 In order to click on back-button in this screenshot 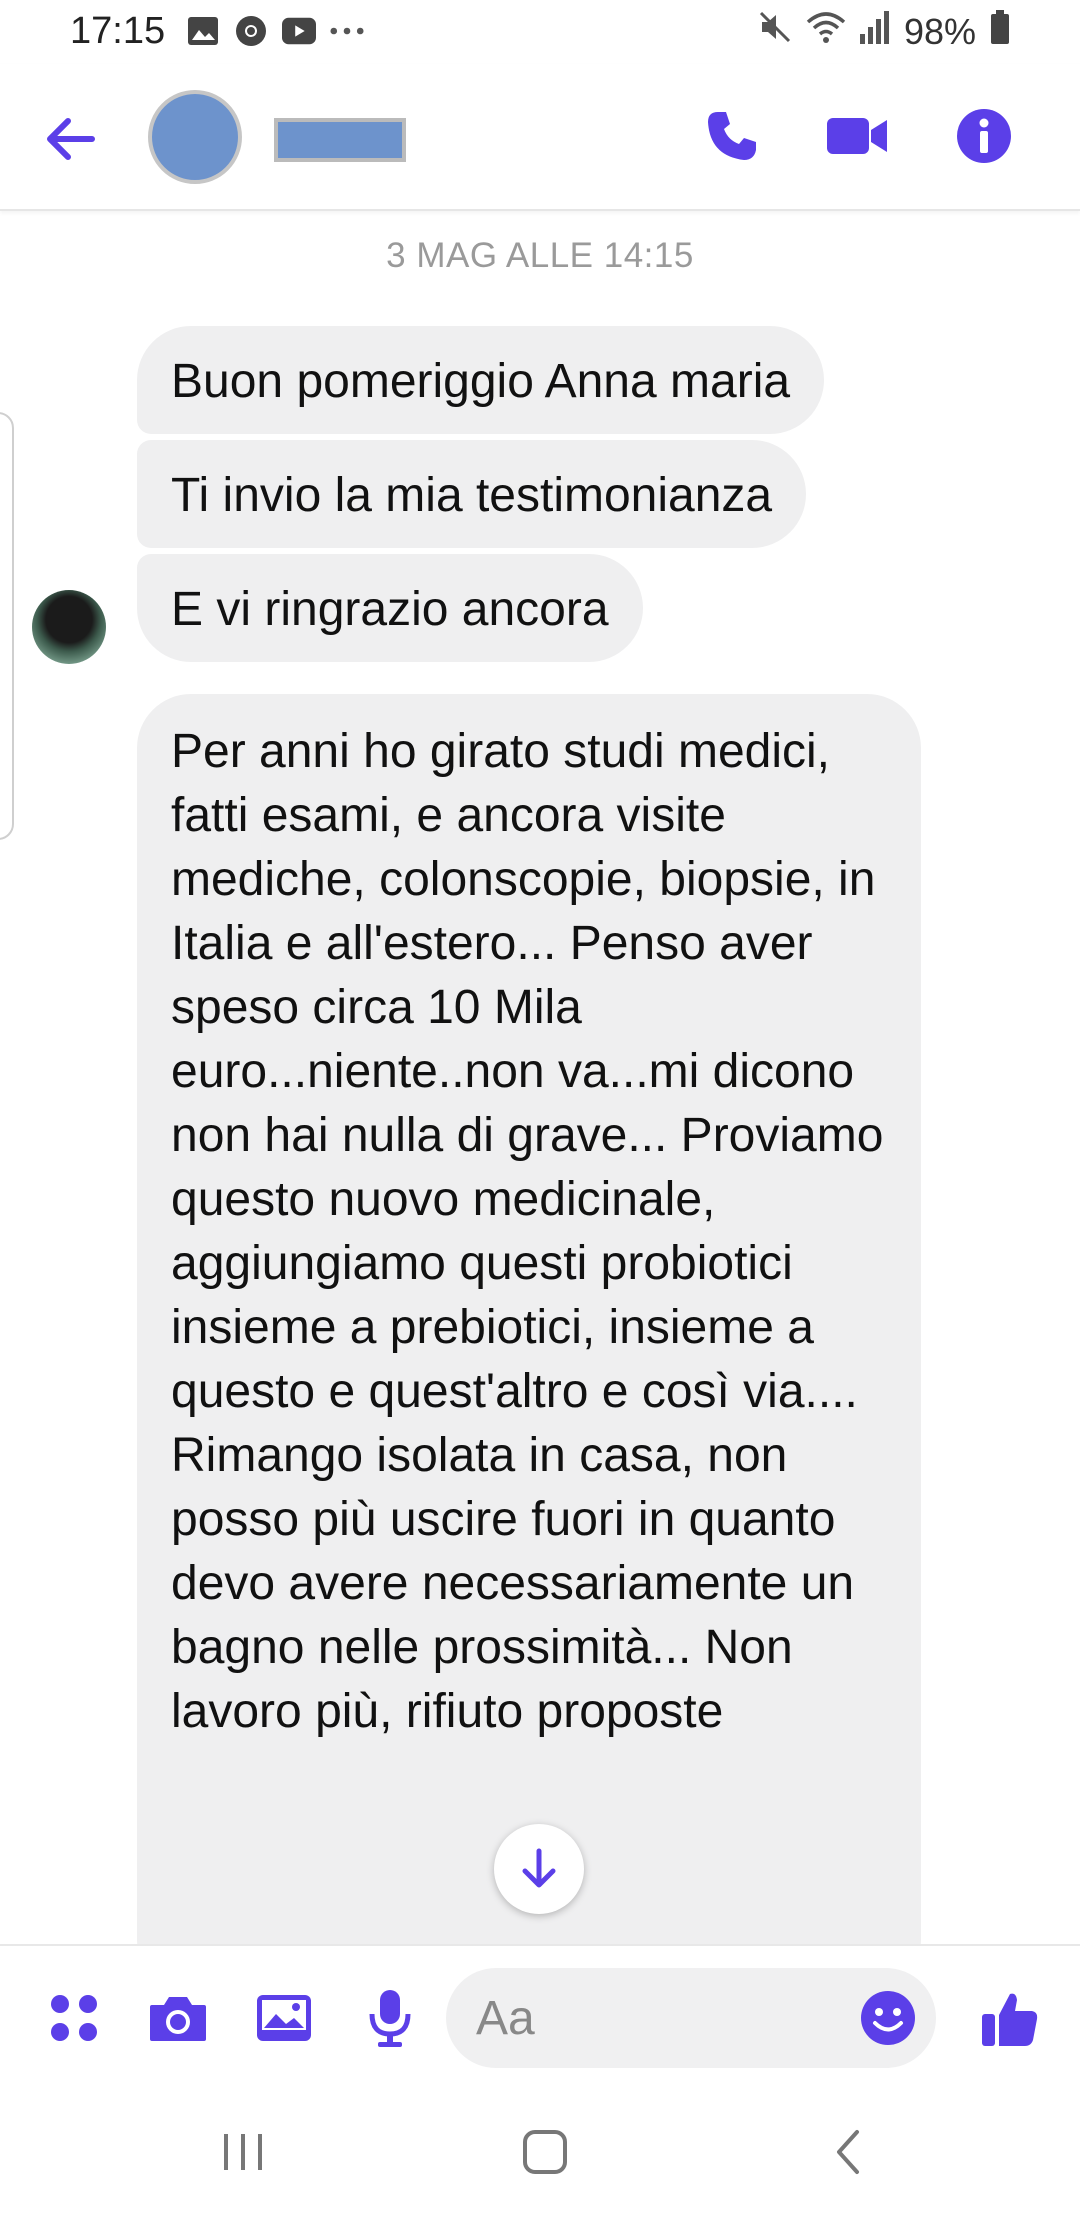, I will do `click(70, 139)`.